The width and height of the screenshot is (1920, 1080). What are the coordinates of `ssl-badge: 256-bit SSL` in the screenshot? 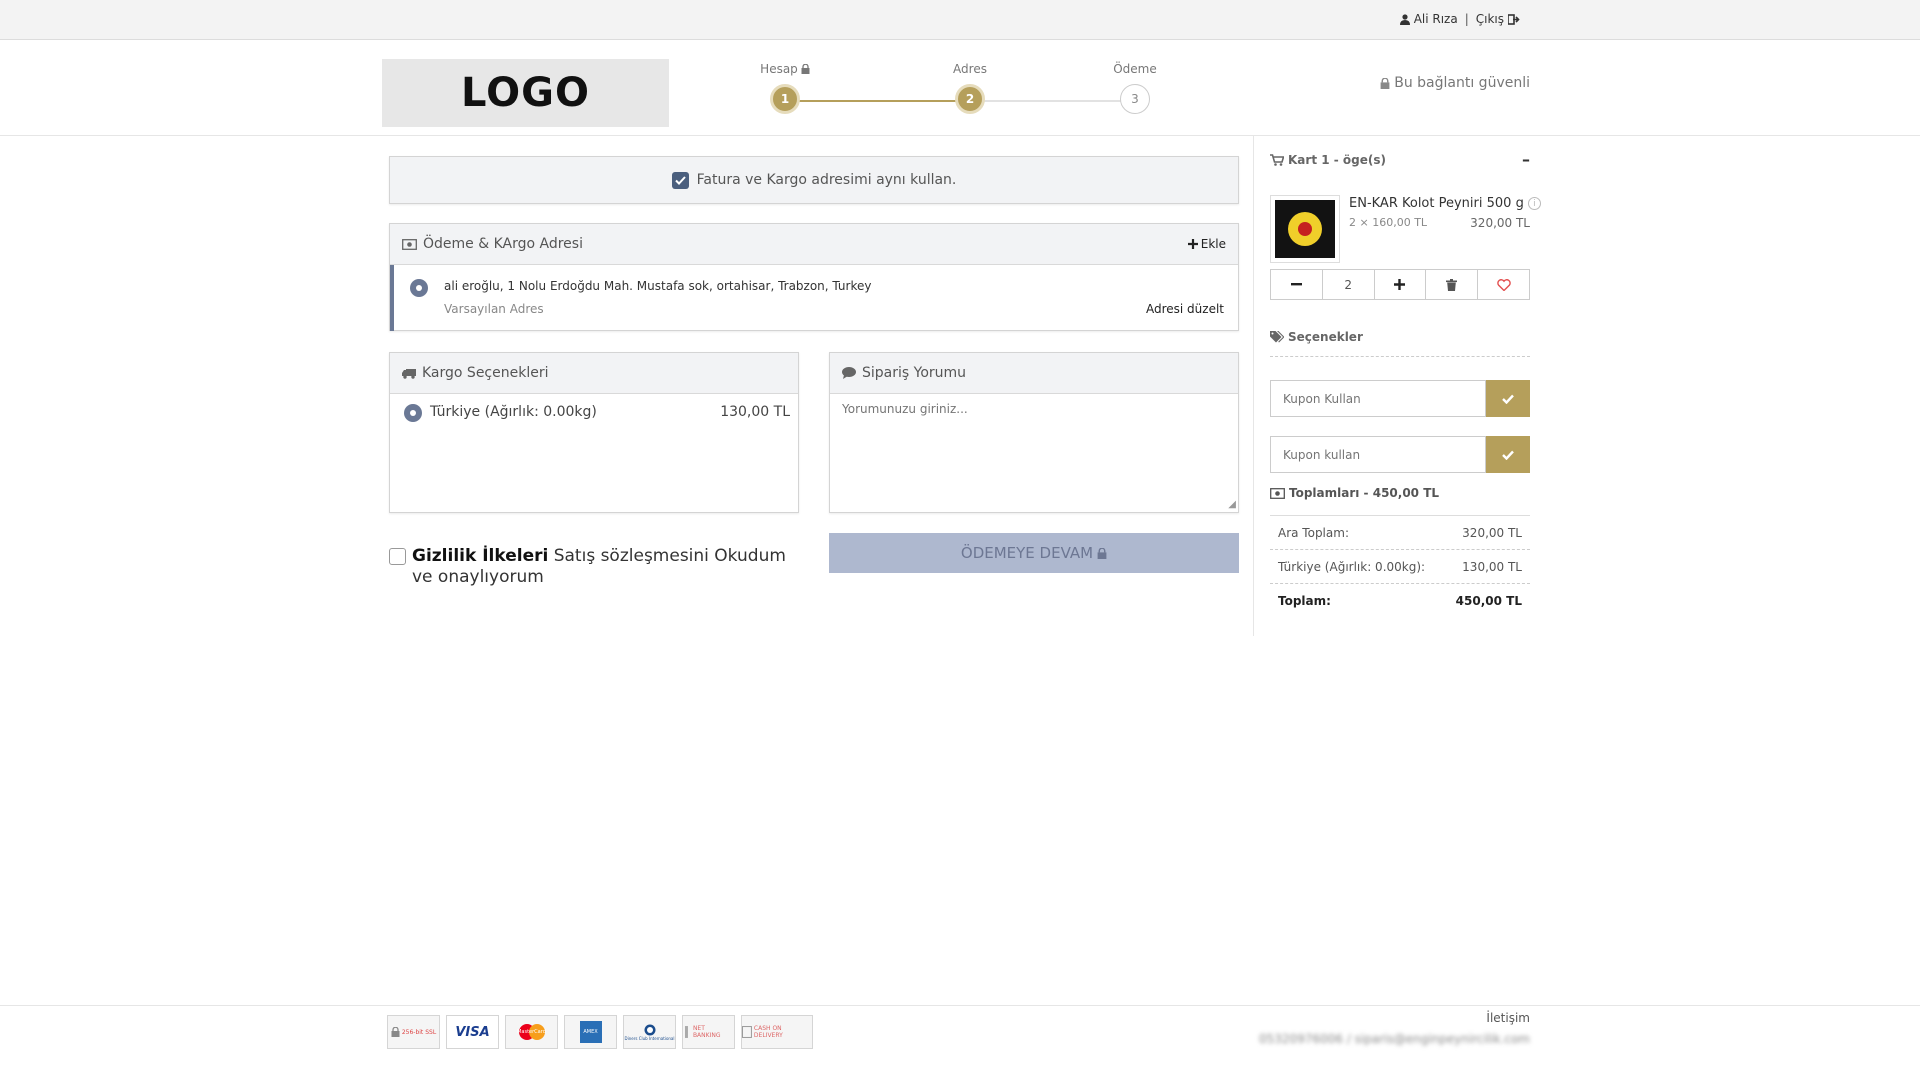 It's located at (413, 1032).